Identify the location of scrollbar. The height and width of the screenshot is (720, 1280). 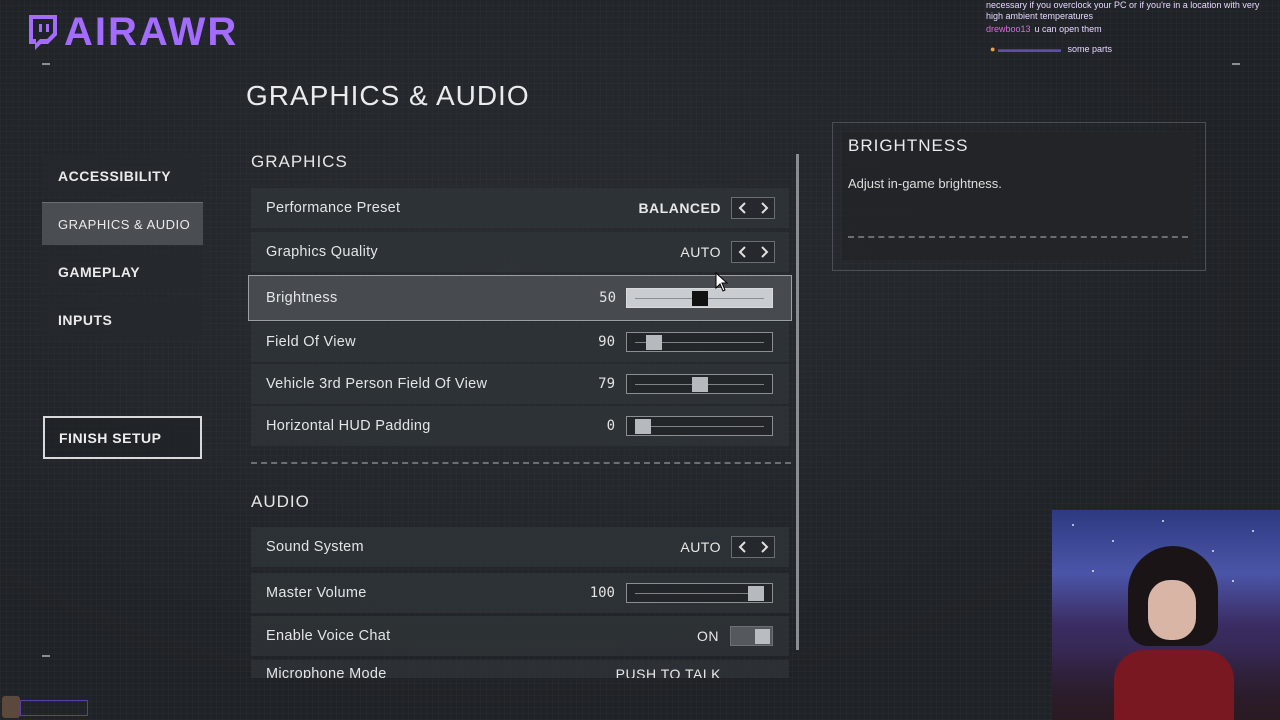
(797, 402).